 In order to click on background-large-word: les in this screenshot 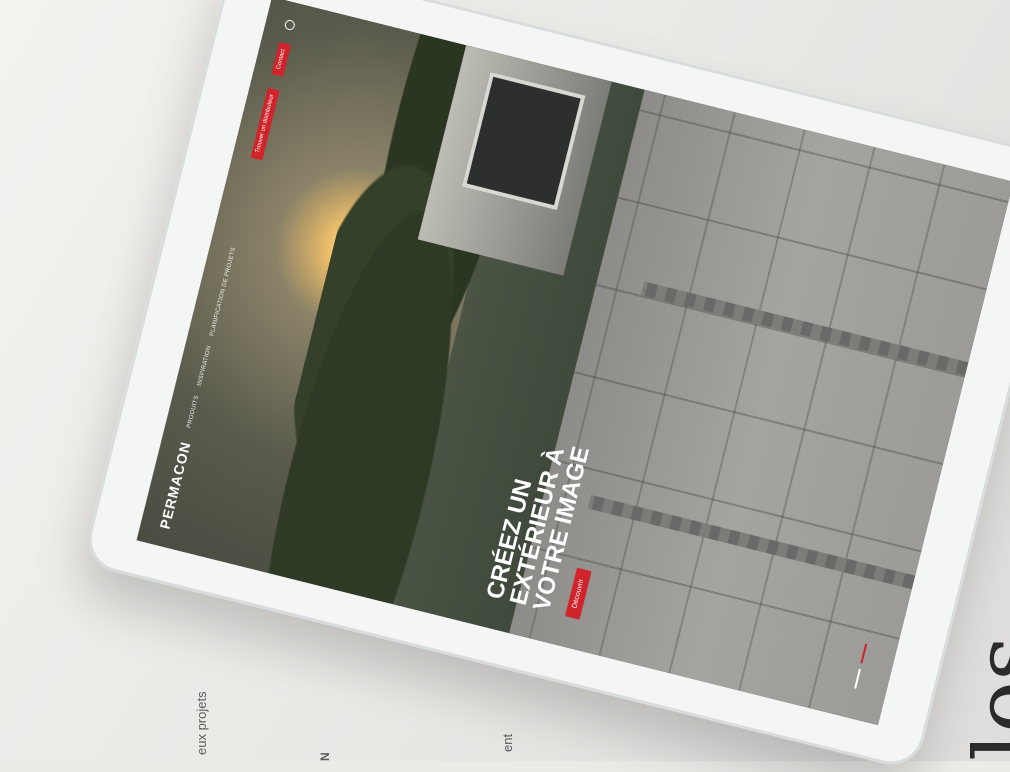, I will do `click(982, 698)`.